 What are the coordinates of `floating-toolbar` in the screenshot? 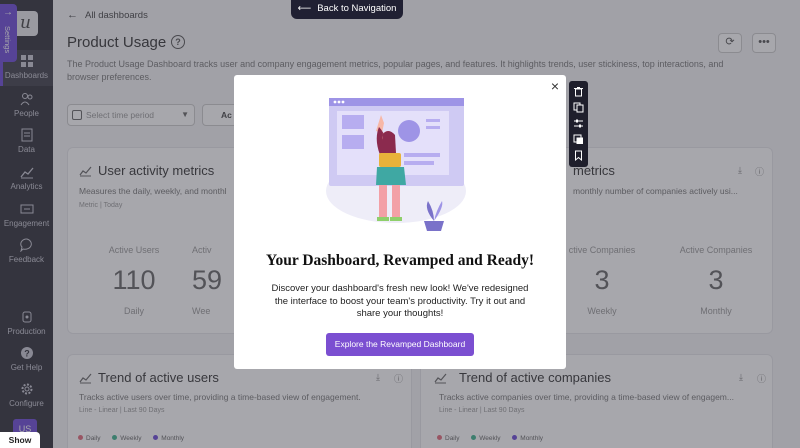 It's located at (578, 124).